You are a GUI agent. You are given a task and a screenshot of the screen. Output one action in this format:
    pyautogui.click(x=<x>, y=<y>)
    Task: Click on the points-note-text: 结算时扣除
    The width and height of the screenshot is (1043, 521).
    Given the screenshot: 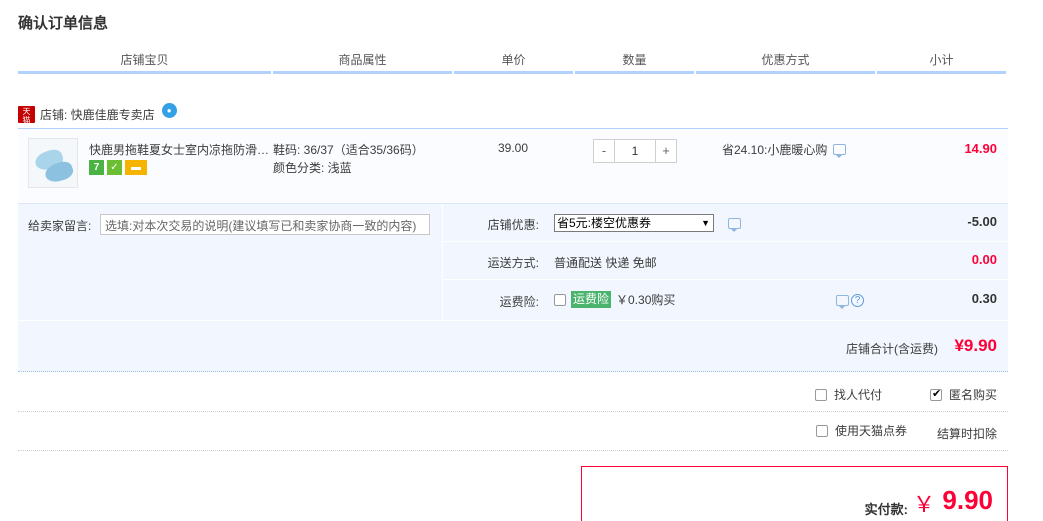 What is the action you would take?
    pyautogui.click(x=966, y=434)
    